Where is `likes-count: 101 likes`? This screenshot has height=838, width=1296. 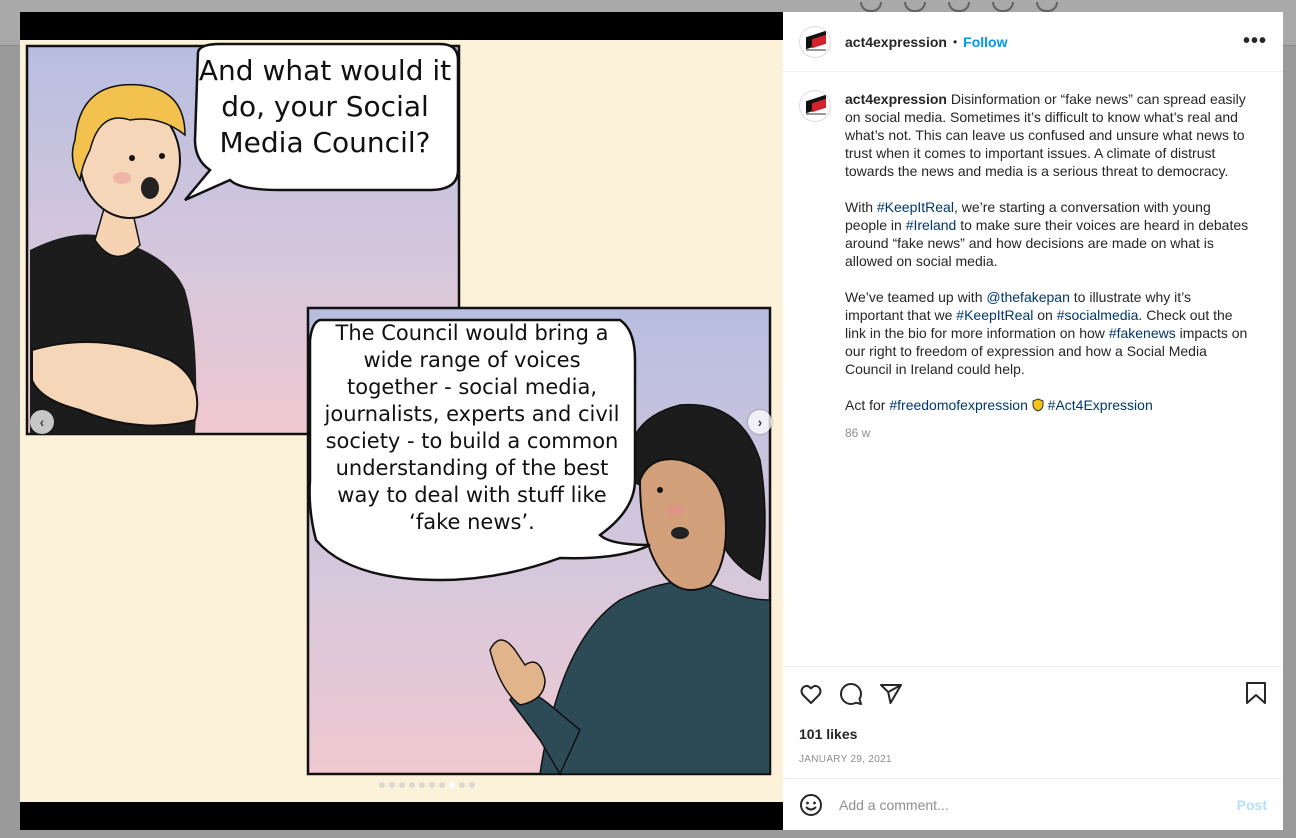 likes-count: 101 likes is located at coordinates (1033, 734).